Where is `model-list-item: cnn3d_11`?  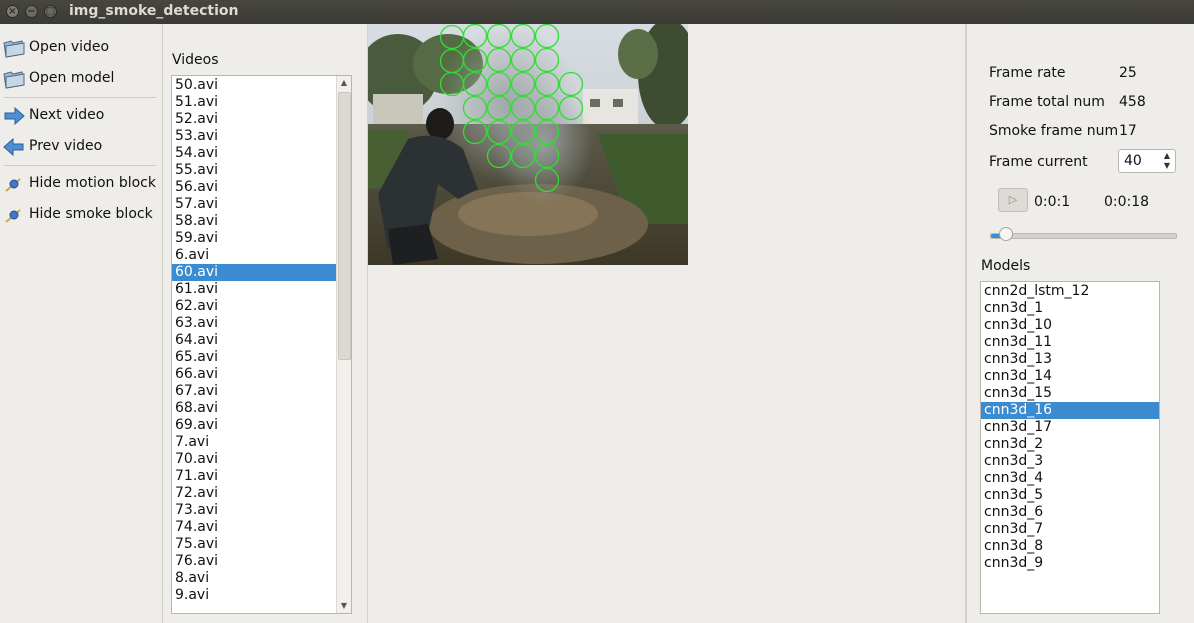
model-list-item: cnn3d_11 is located at coordinates (1070, 342).